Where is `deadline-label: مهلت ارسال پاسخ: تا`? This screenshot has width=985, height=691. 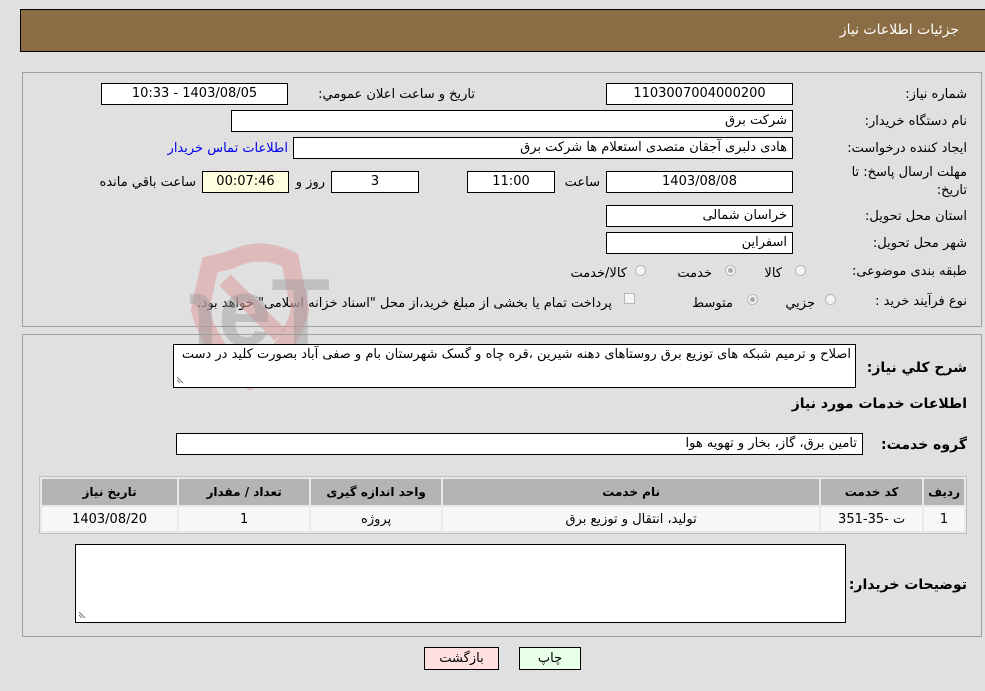 deadline-label: مهلت ارسال پاسخ: تا is located at coordinates (909, 172).